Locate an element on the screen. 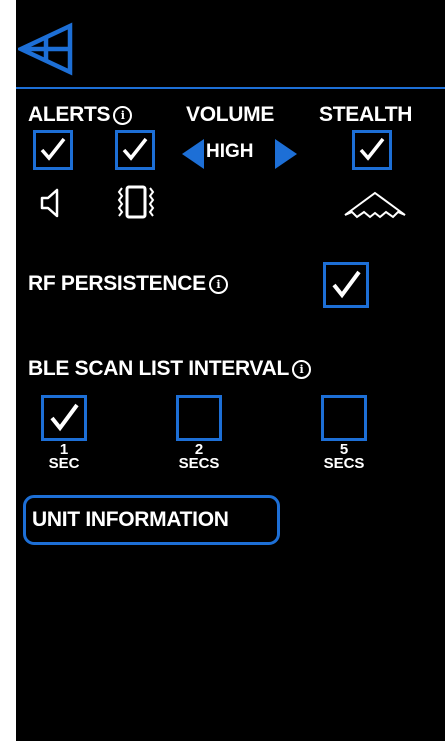 Image resolution: width=445 pixels, height=741 pixels. alerts-label: ALERTS i is located at coordinates (80, 115).